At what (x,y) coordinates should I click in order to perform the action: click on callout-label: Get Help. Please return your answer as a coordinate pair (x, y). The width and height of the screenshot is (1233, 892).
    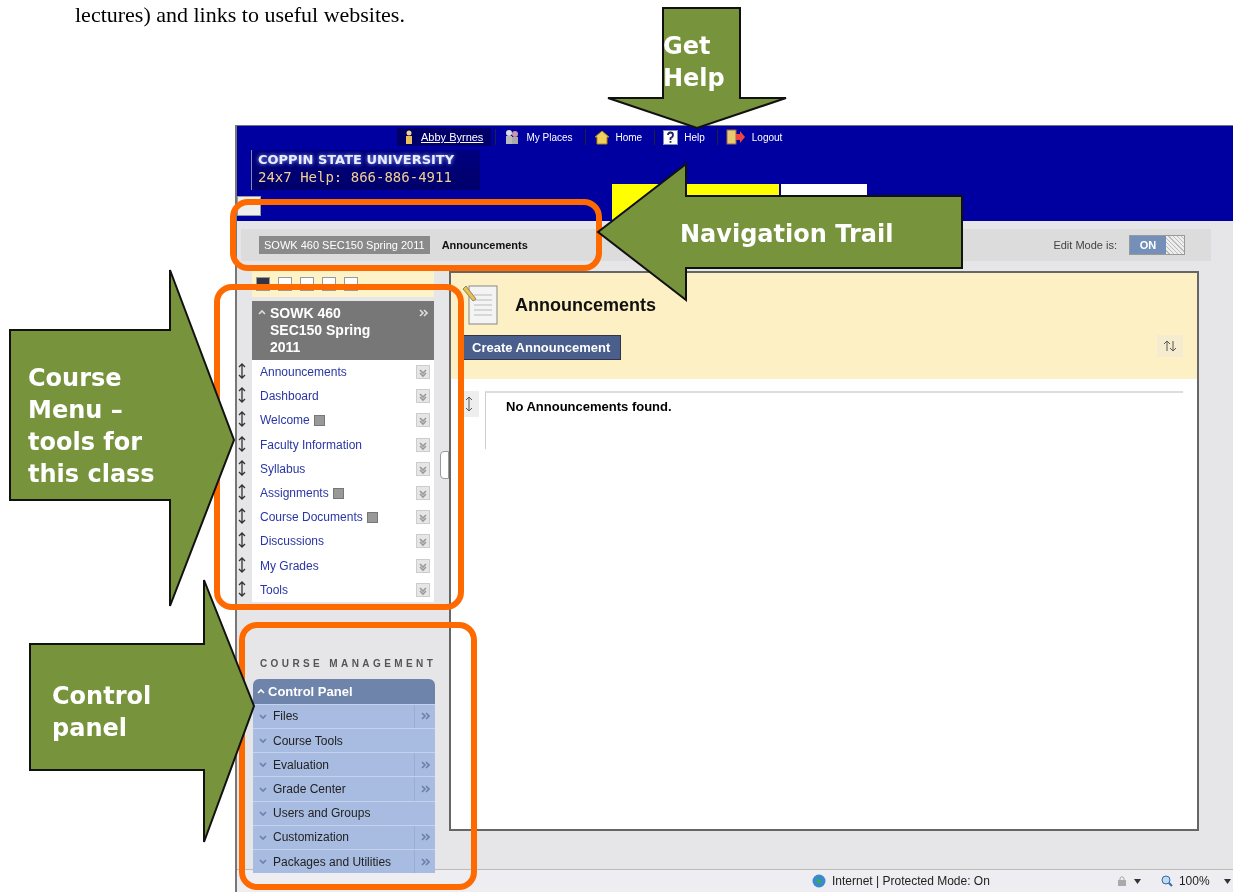
    Looking at the image, I should click on (694, 62).